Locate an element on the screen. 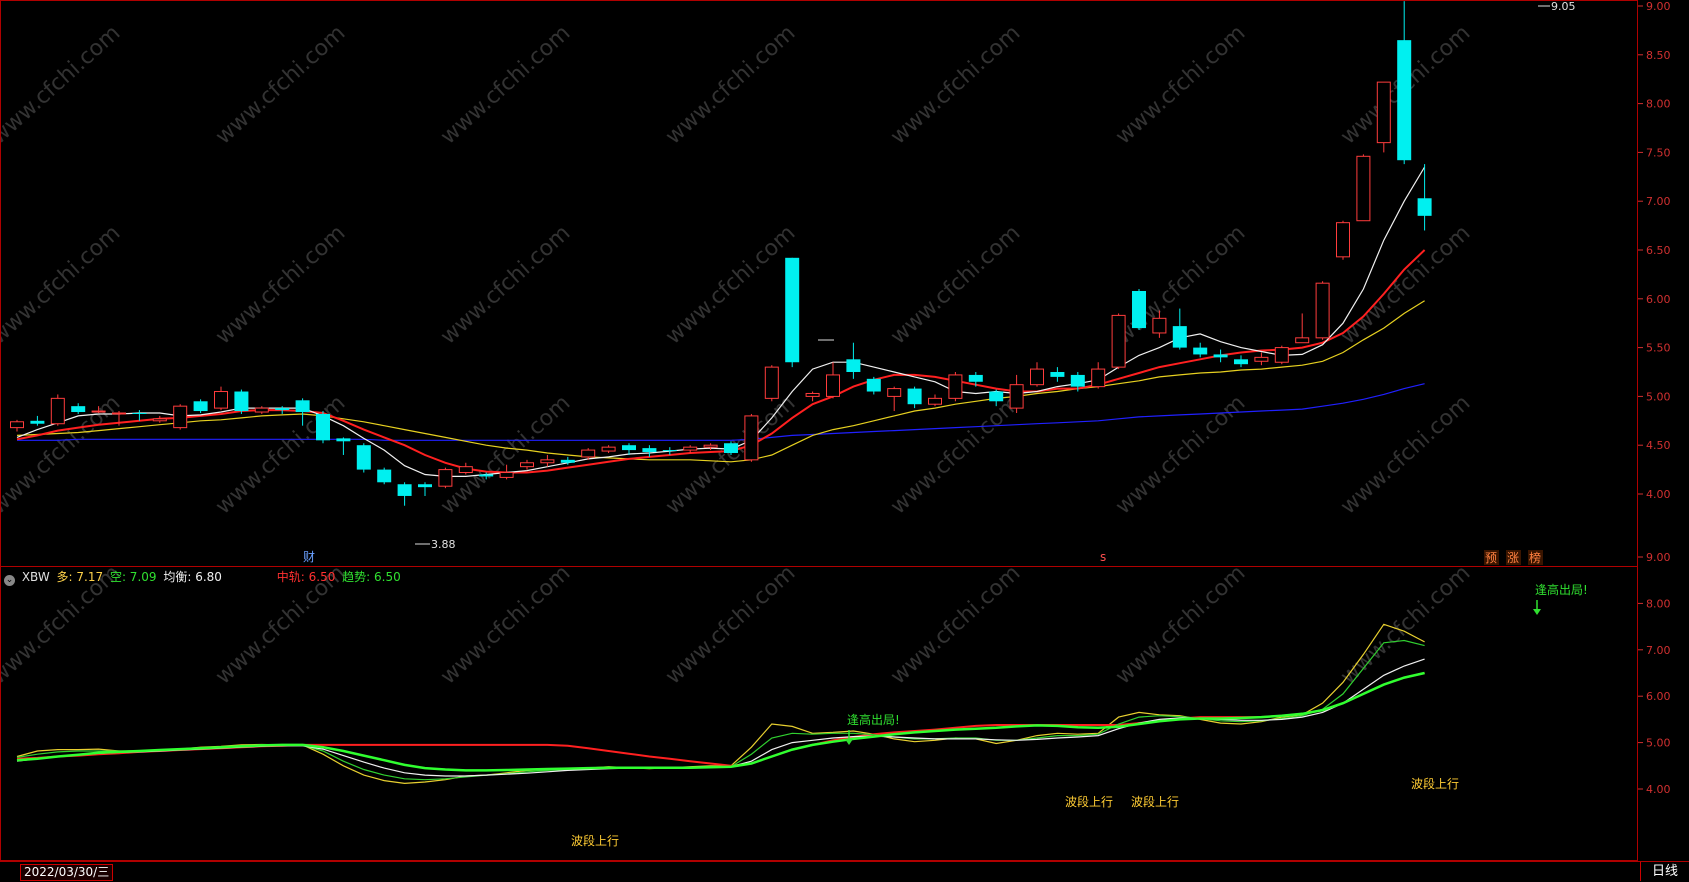 The image size is (1689, 882). price-tick-label: 8.50 is located at coordinates (1658, 55).